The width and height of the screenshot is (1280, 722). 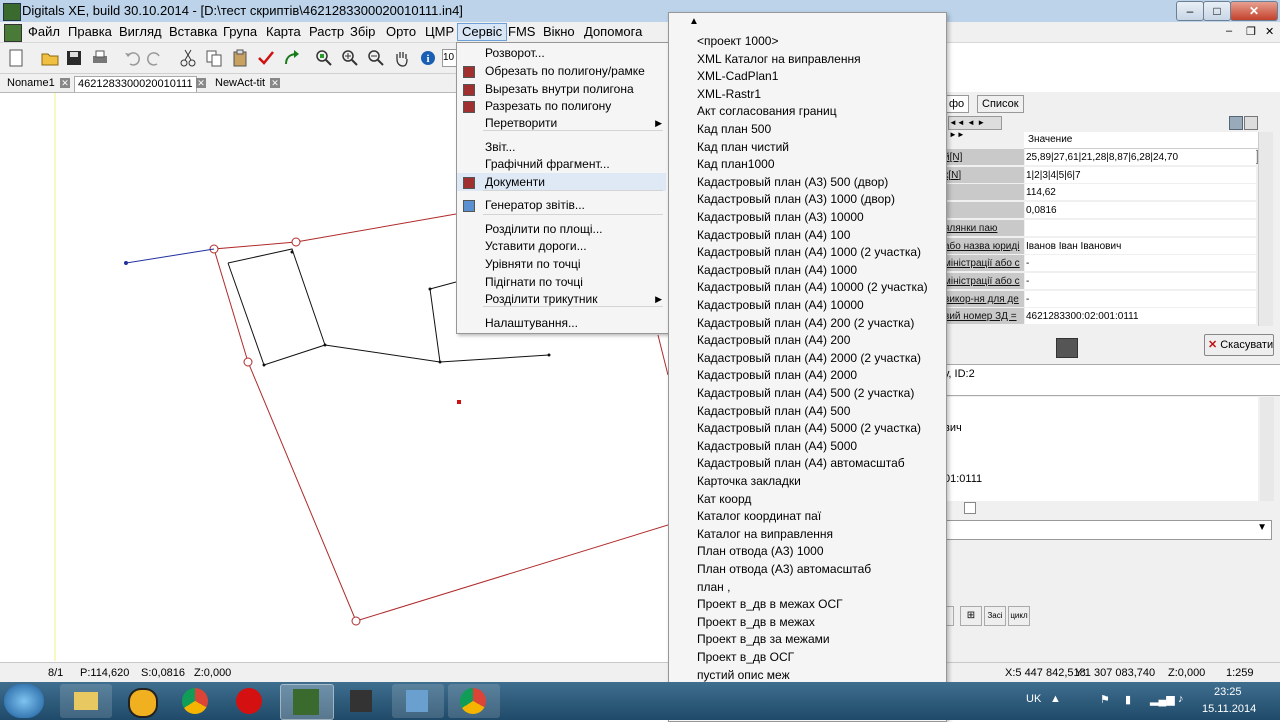 What do you see at coordinates (24, 701) in the screenshot?
I see `start-button-icon` at bounding box center [24, 701].